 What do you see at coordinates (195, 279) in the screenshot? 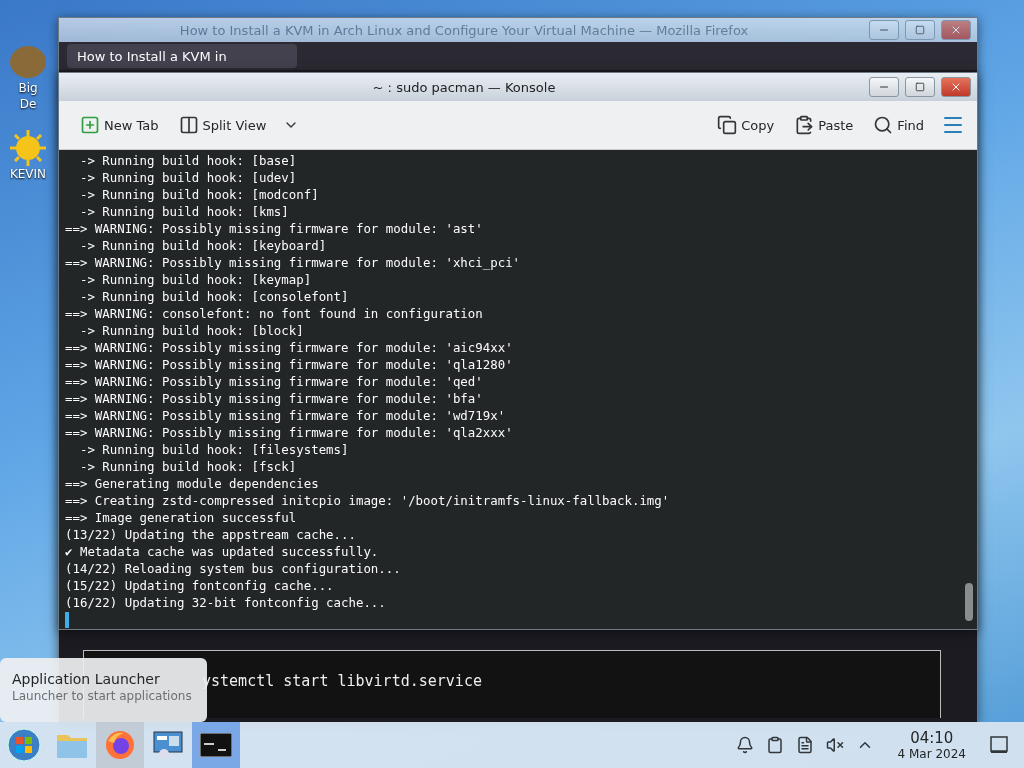
I see `terminal-line: -> Running build hook: [keymap]` at bounding box center [195, 279].